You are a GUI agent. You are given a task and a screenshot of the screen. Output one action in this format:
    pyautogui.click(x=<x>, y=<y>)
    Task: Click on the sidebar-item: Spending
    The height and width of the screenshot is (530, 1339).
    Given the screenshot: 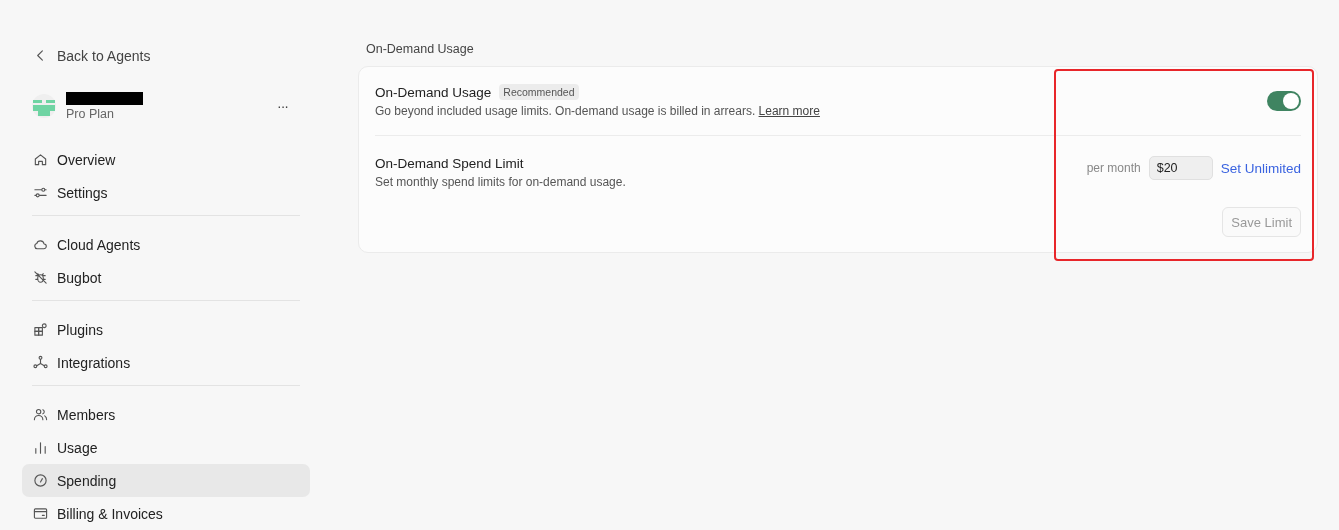 What is the action you would take?
    pyautogui.click(x=166, y=480)
    